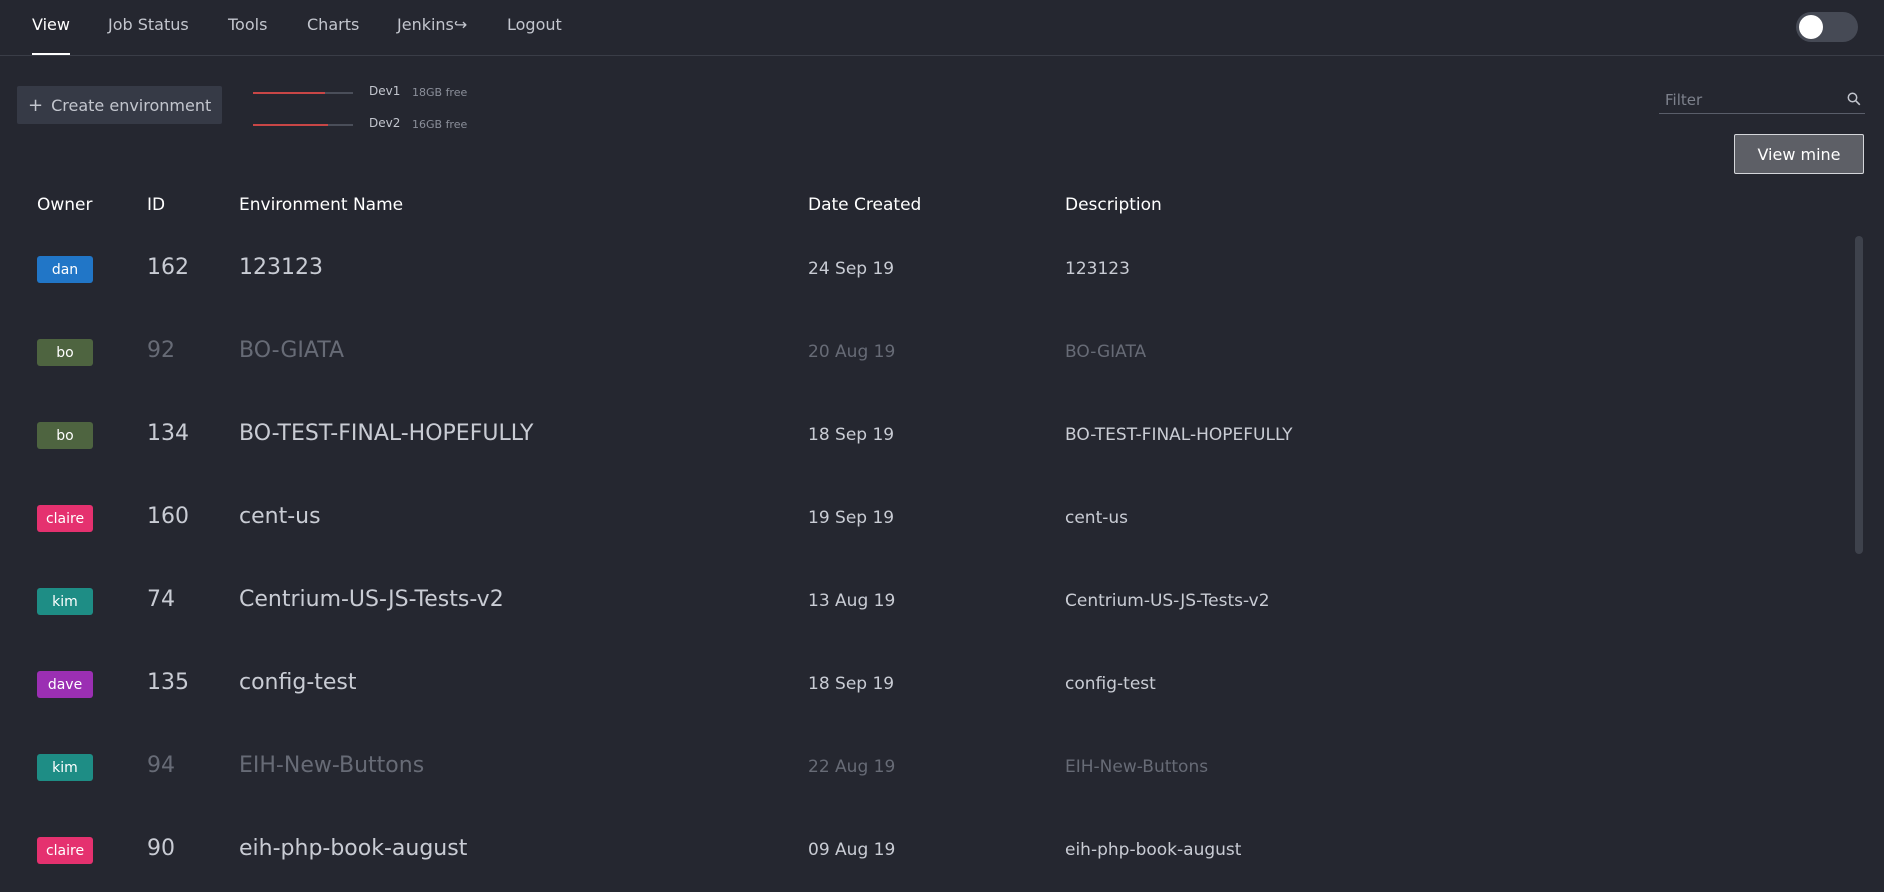  What do you see at coordinates (1097, 269) in the screenshot?
I see `description: 123123` at bounding box center [1097, 269].